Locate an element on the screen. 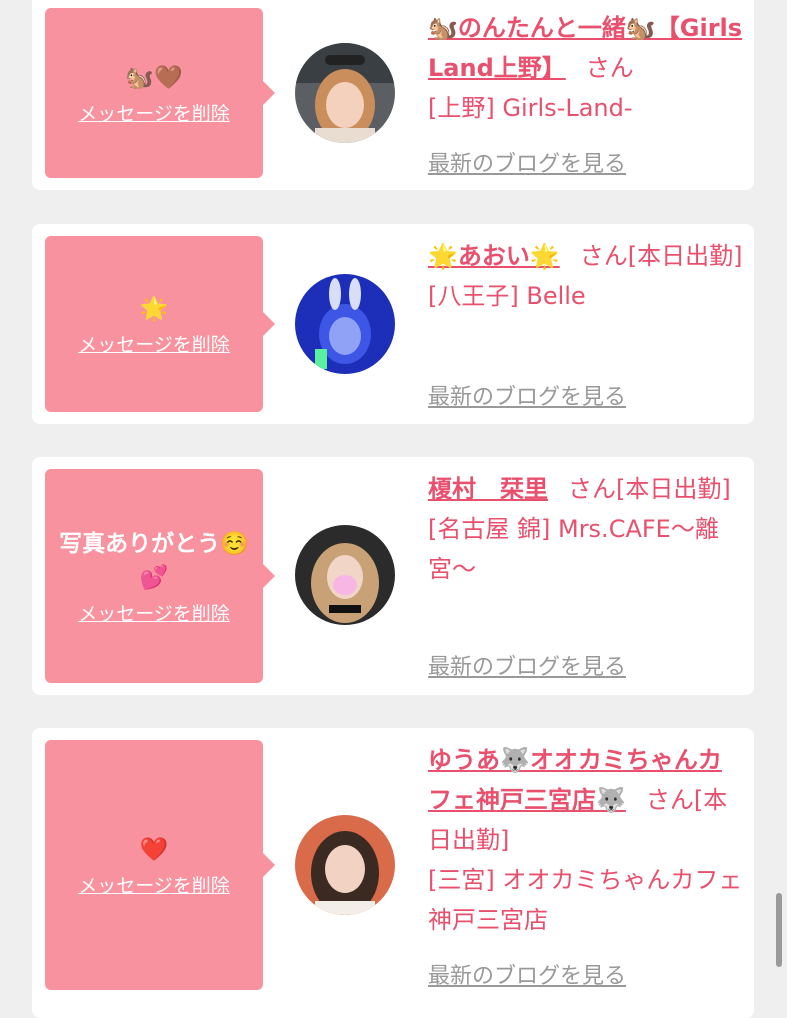 The width and height of the screenshot is (787, 1018). message-bubble: 写真ありがとう☺️💕 メッセージを削除 is located at coordinates (160, 576).